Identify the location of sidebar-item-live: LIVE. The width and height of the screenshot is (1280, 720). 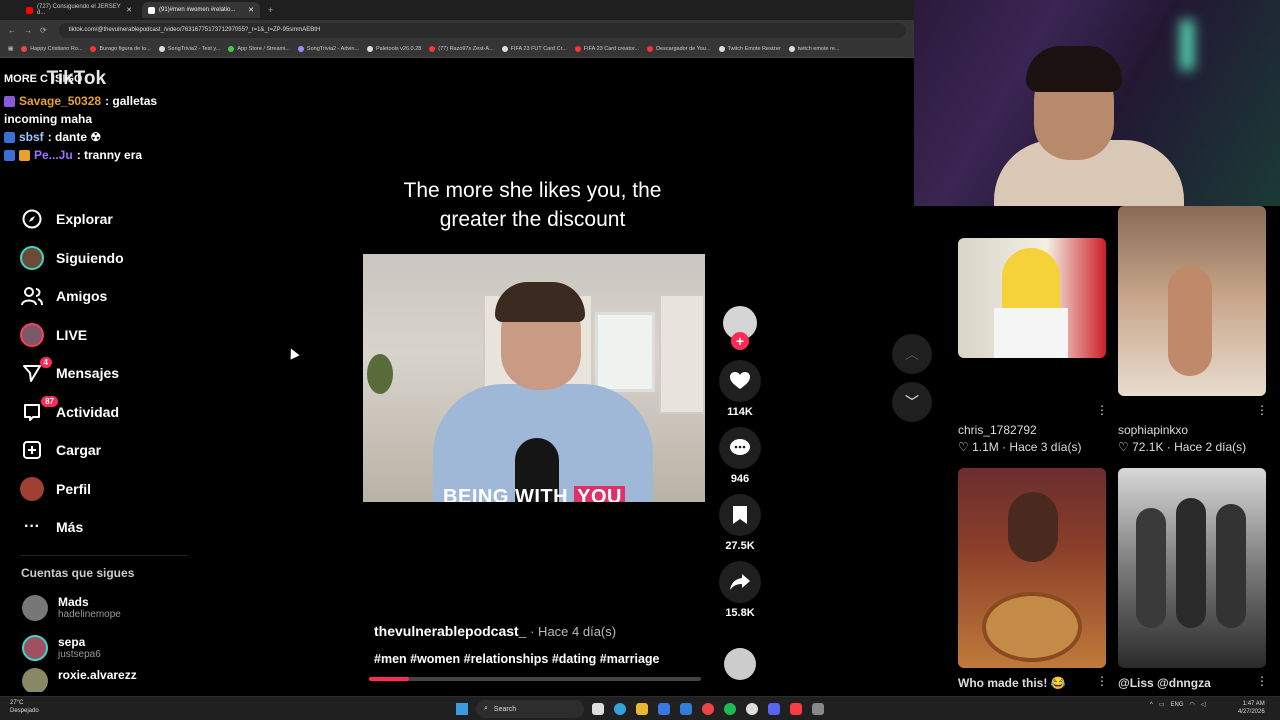
(97, 335).